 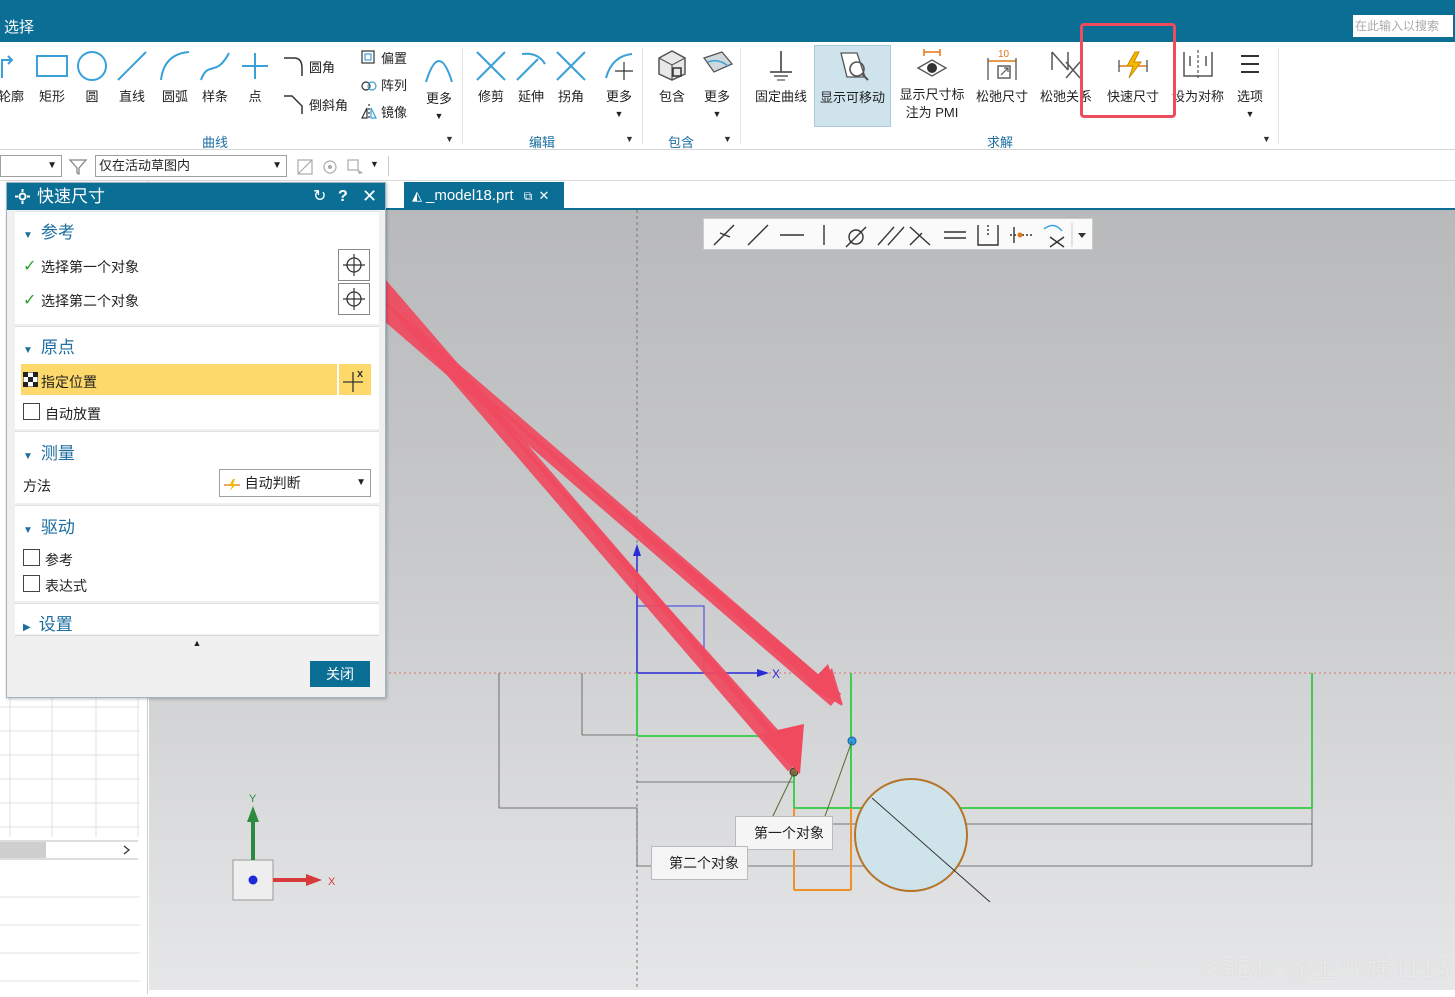 What do you see at coordinates (1250, 84) in the screenshot?
I see `options-button: 选项 ▼` at bounding box center [1250, 84].